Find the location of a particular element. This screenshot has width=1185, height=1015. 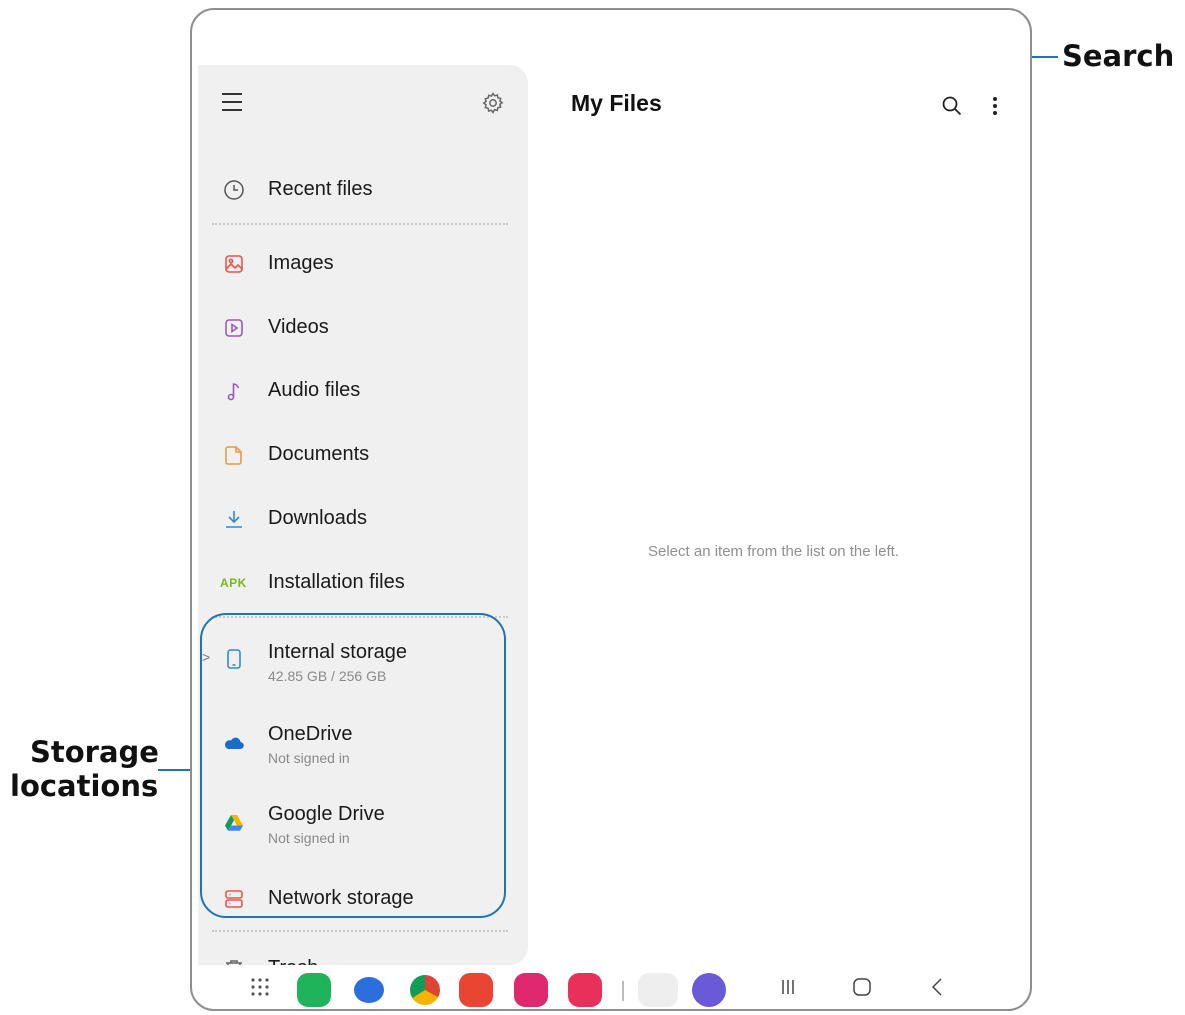

recent-apps-icon is located at coordinates (658, 990).